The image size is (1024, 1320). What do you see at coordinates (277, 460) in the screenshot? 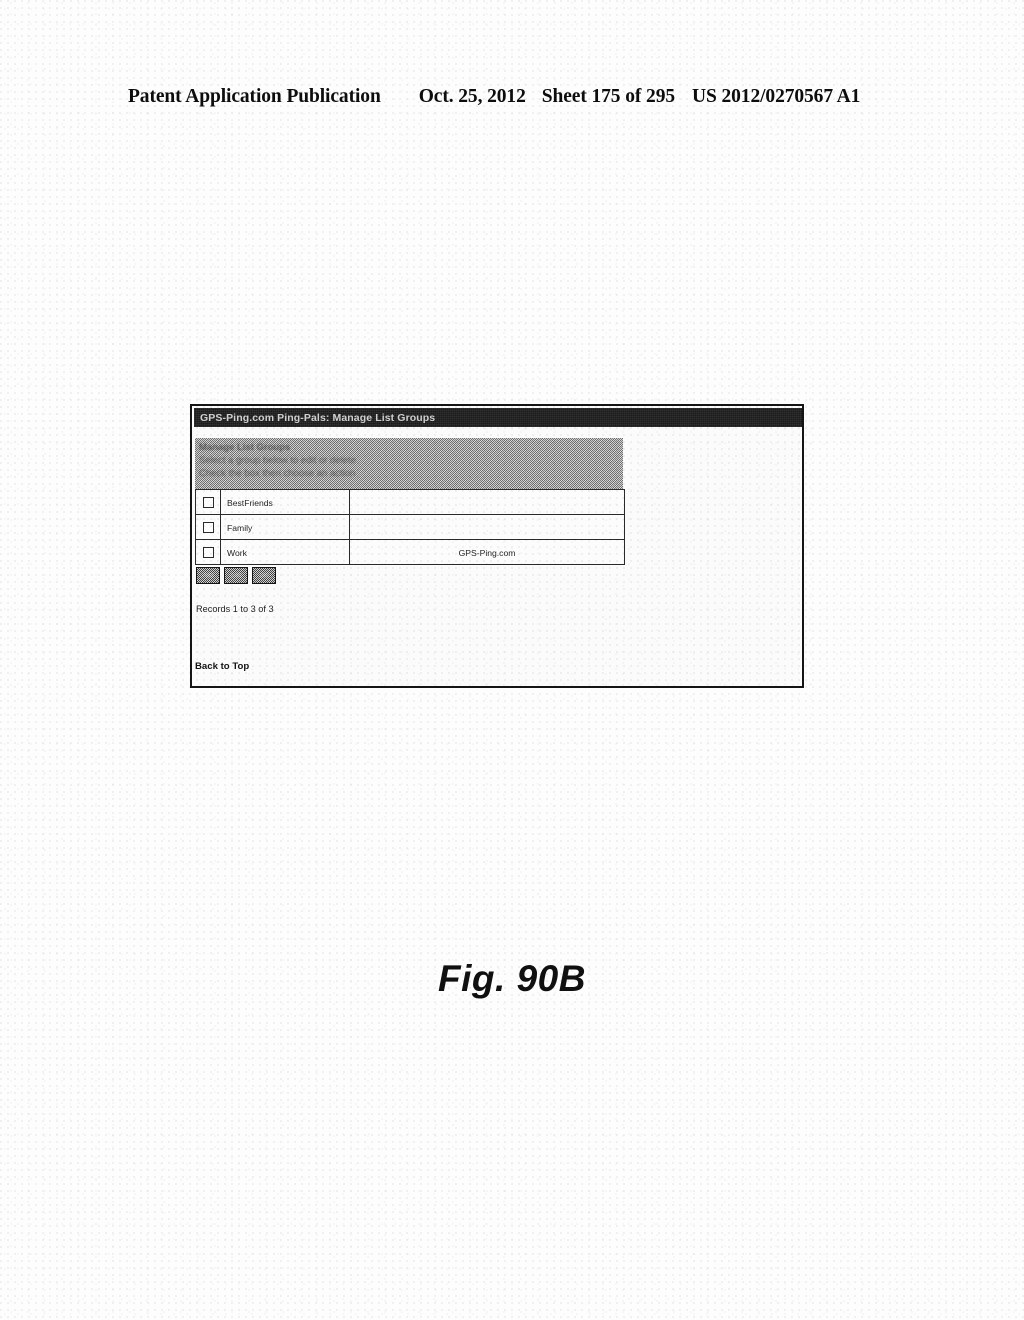
I see `panel-subtext-1: Select a group below to edit or delete` at bounding box center [277, 460].